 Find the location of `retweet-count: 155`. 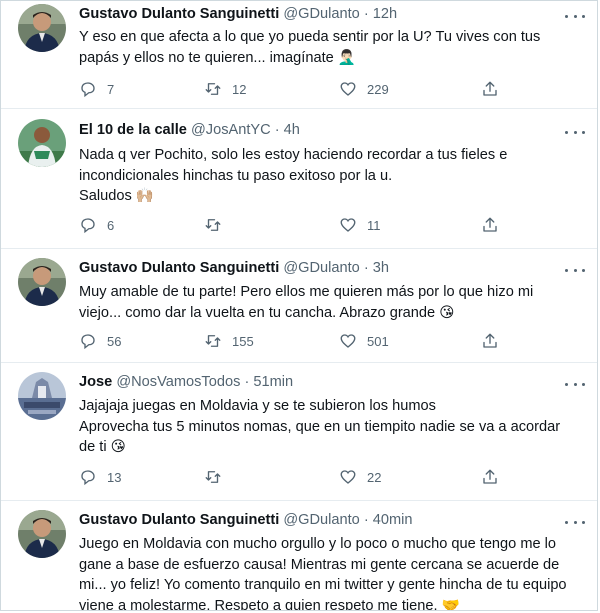

retweet-count: 155 is located at coordinates (243, 341).